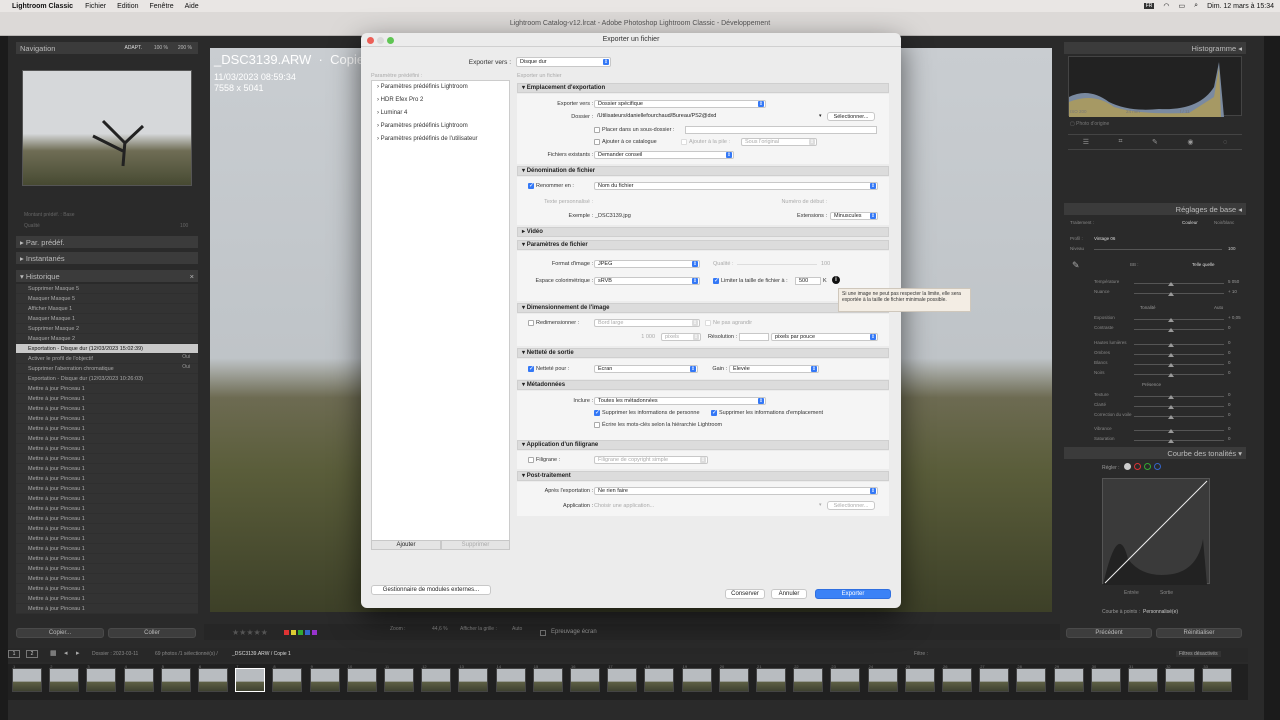 The image size is (1280, 720). Describe the element at coordinates (32, 654) in the screenshot. I see `screen-2-button: 2` at that location.